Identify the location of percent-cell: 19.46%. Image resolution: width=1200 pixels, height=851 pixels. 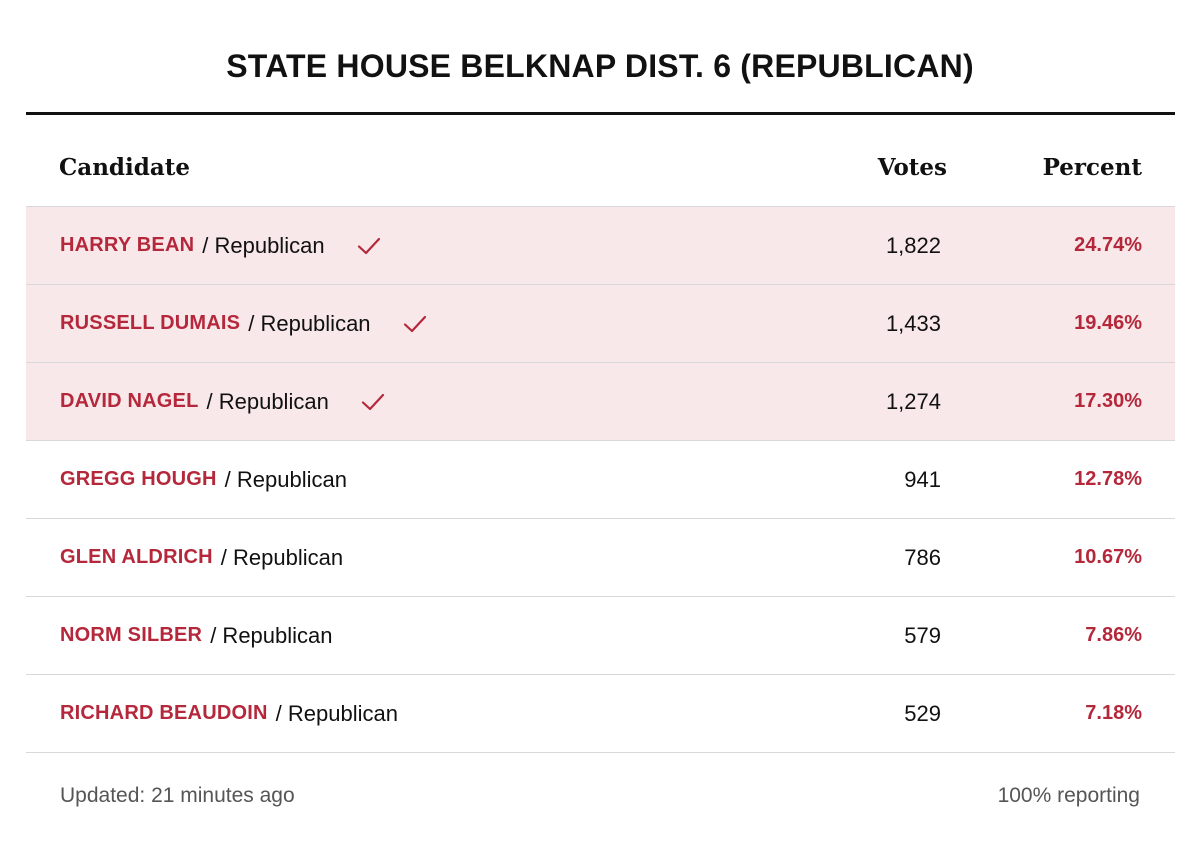
(1108, 323).